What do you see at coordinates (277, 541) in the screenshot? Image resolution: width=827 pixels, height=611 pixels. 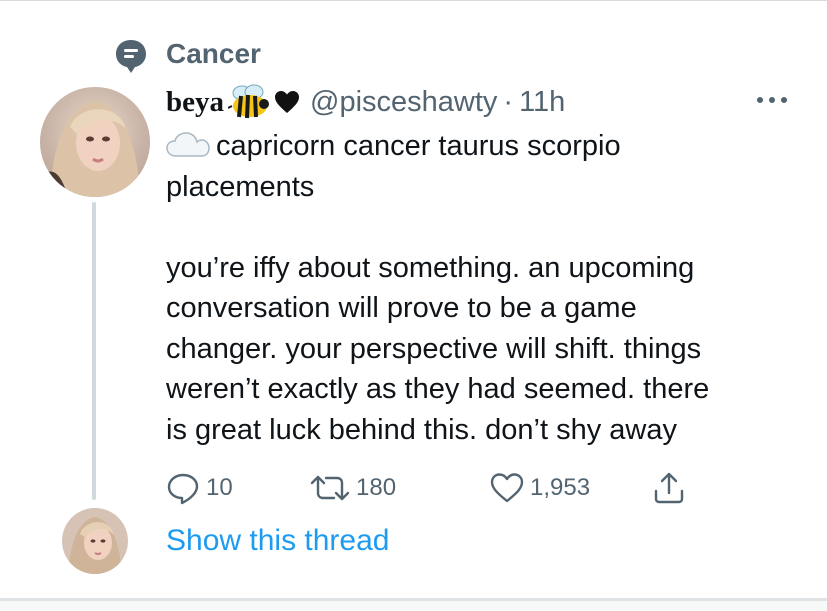 I see `show-thread-link: Show this thread` at bounding box center [277, 541].